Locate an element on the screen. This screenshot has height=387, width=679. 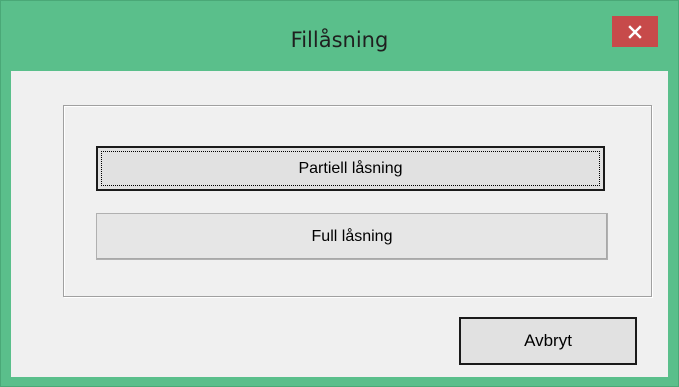
full-lock-button: Full låsning is located at coordinates (352, 236).